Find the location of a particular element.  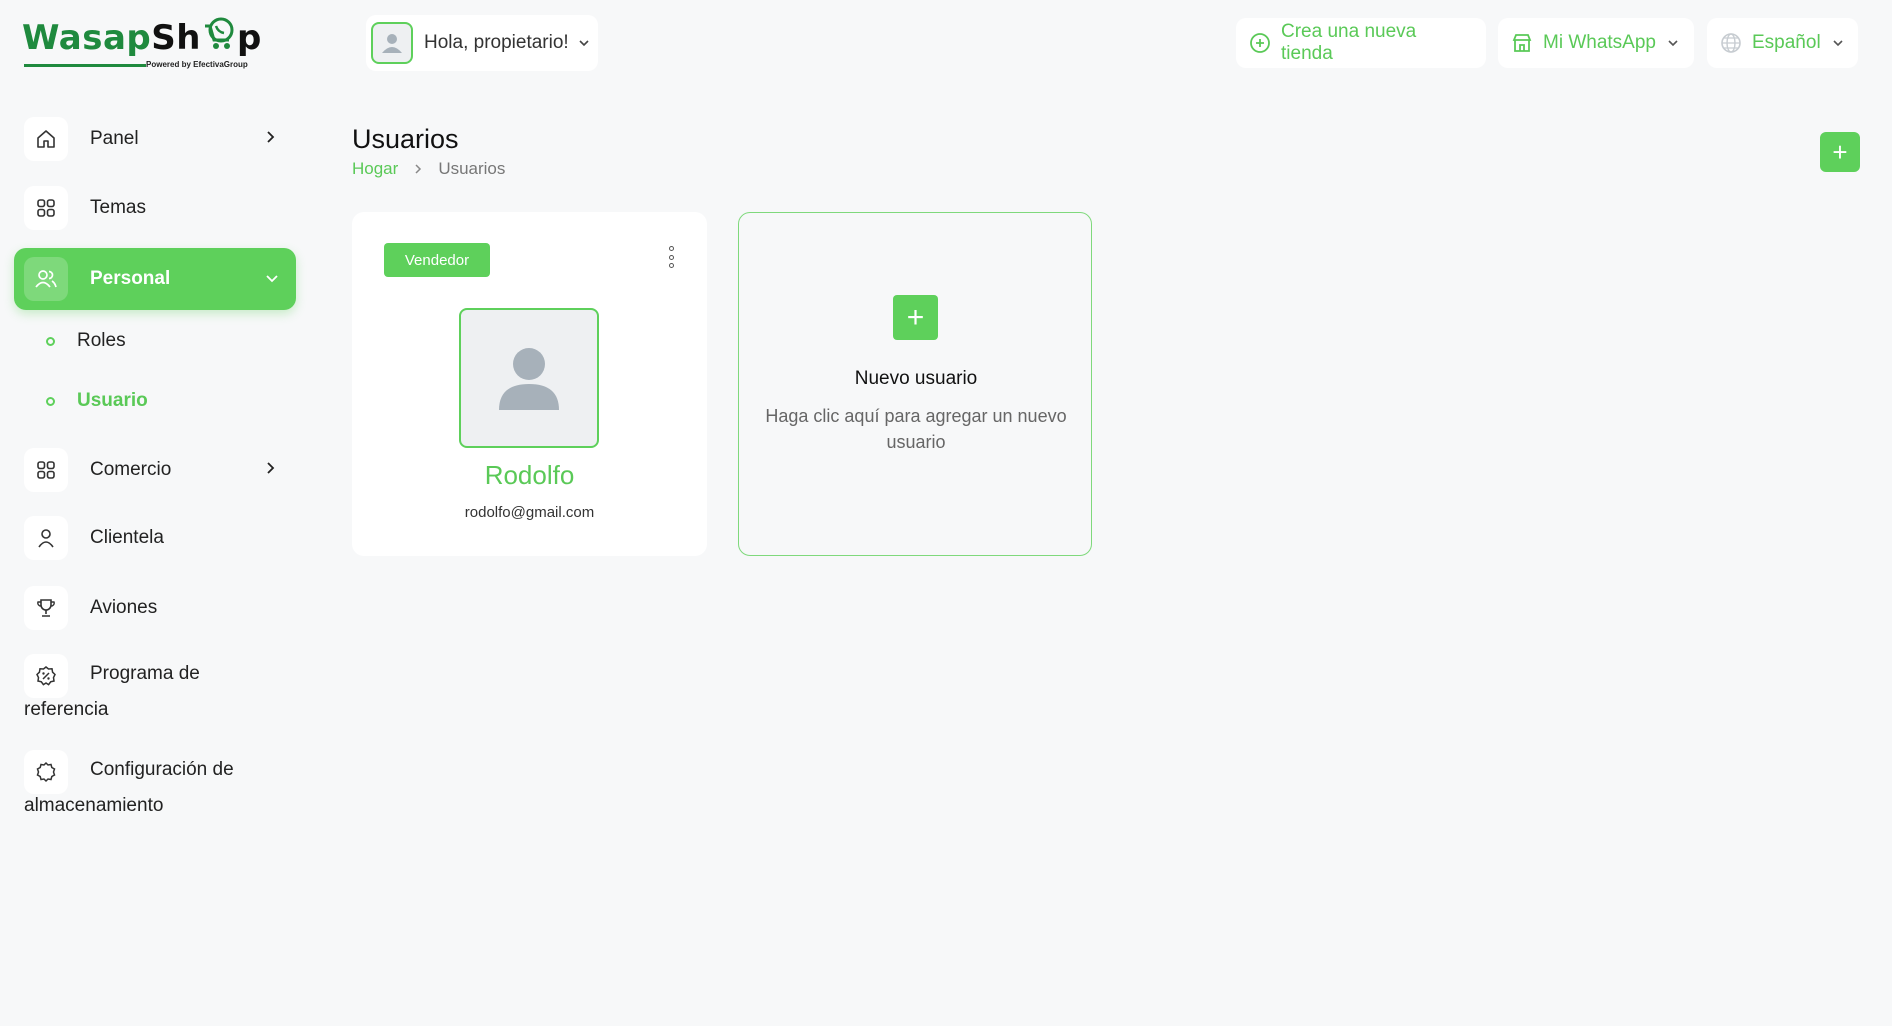

sidebar-item-comercio: Comercio is located at coordinates (156, 470).